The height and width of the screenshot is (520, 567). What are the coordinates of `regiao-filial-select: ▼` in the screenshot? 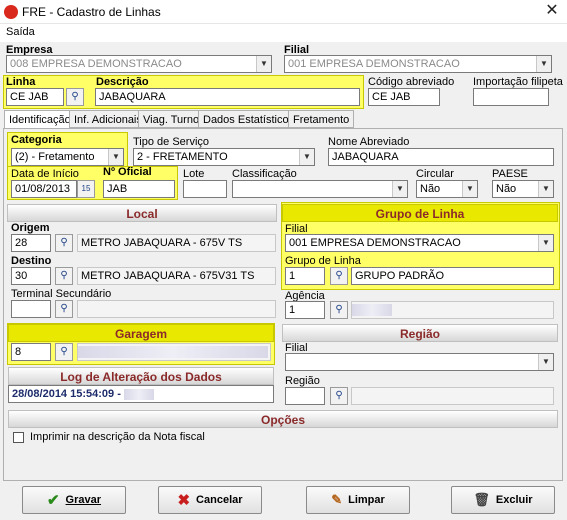 It's located at (419, 362).